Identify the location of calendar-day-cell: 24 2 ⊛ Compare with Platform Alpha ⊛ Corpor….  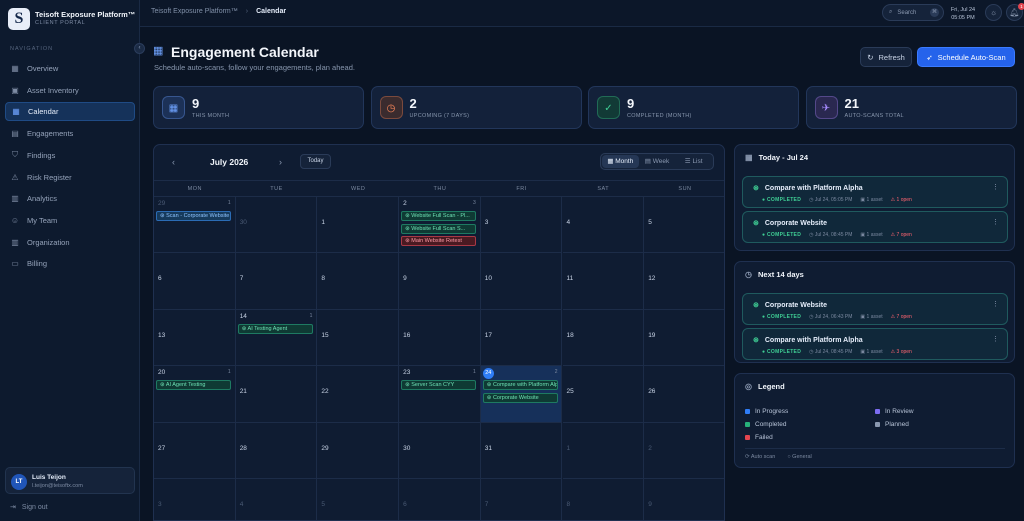
(521, 394).